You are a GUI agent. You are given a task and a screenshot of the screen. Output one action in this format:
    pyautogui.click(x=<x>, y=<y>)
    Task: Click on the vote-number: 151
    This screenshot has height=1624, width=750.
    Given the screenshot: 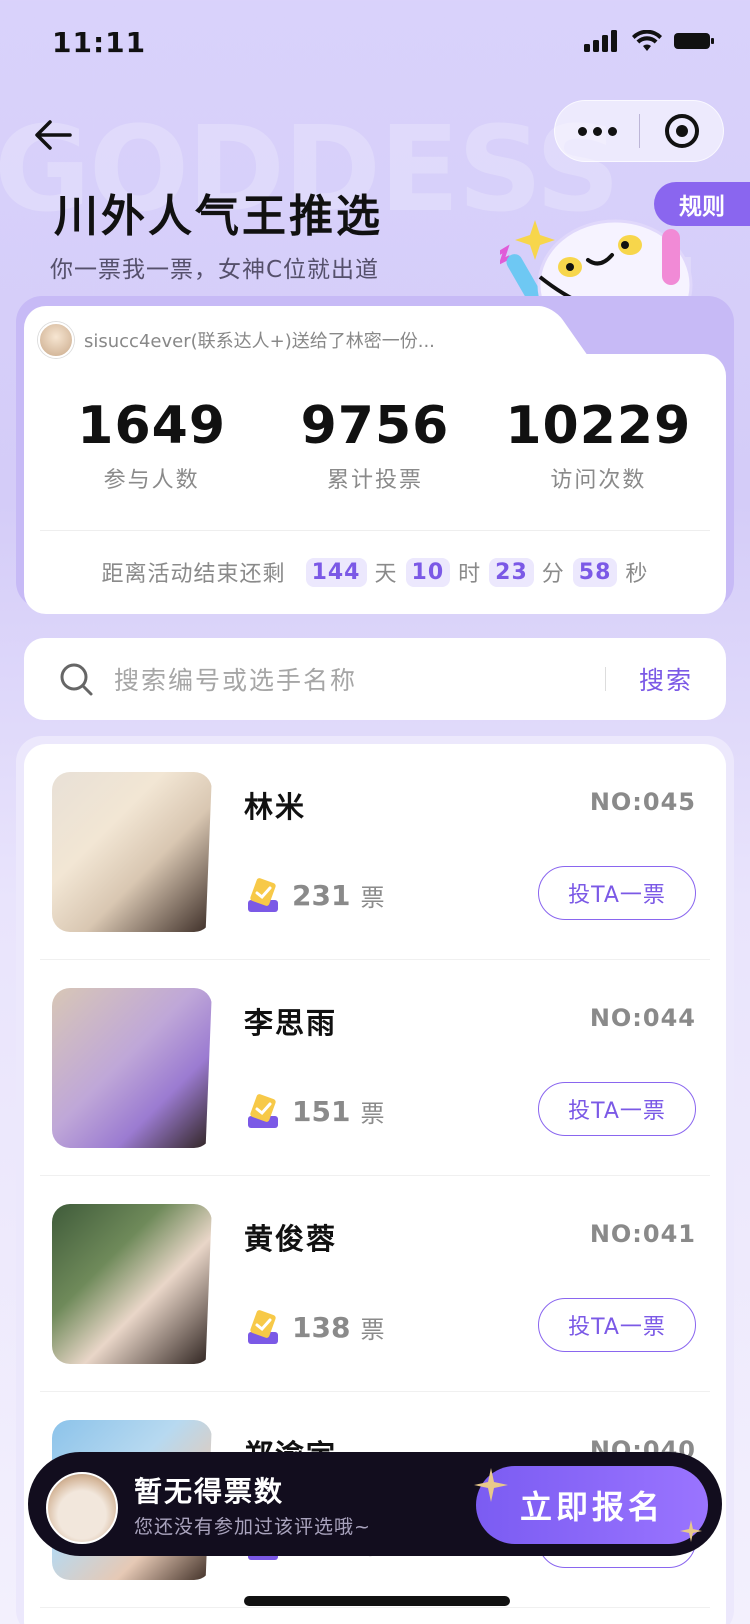 What is the action you would take?
    pyautogui.click(x=321, y=1111)
    